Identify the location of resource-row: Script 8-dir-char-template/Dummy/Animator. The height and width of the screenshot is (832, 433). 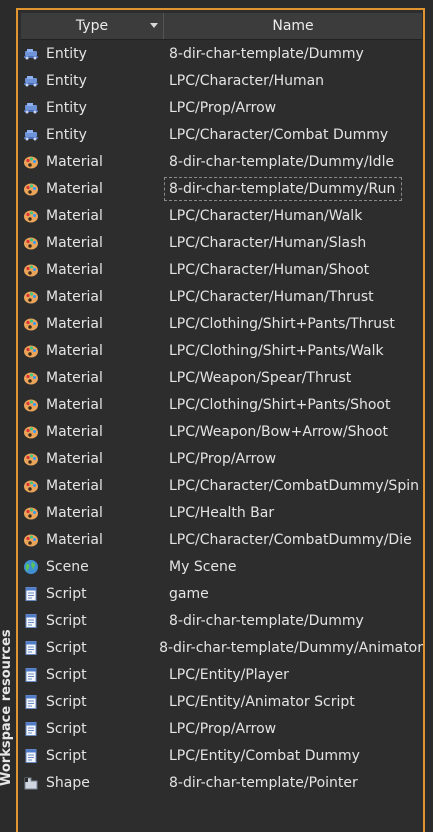
(220, 647).